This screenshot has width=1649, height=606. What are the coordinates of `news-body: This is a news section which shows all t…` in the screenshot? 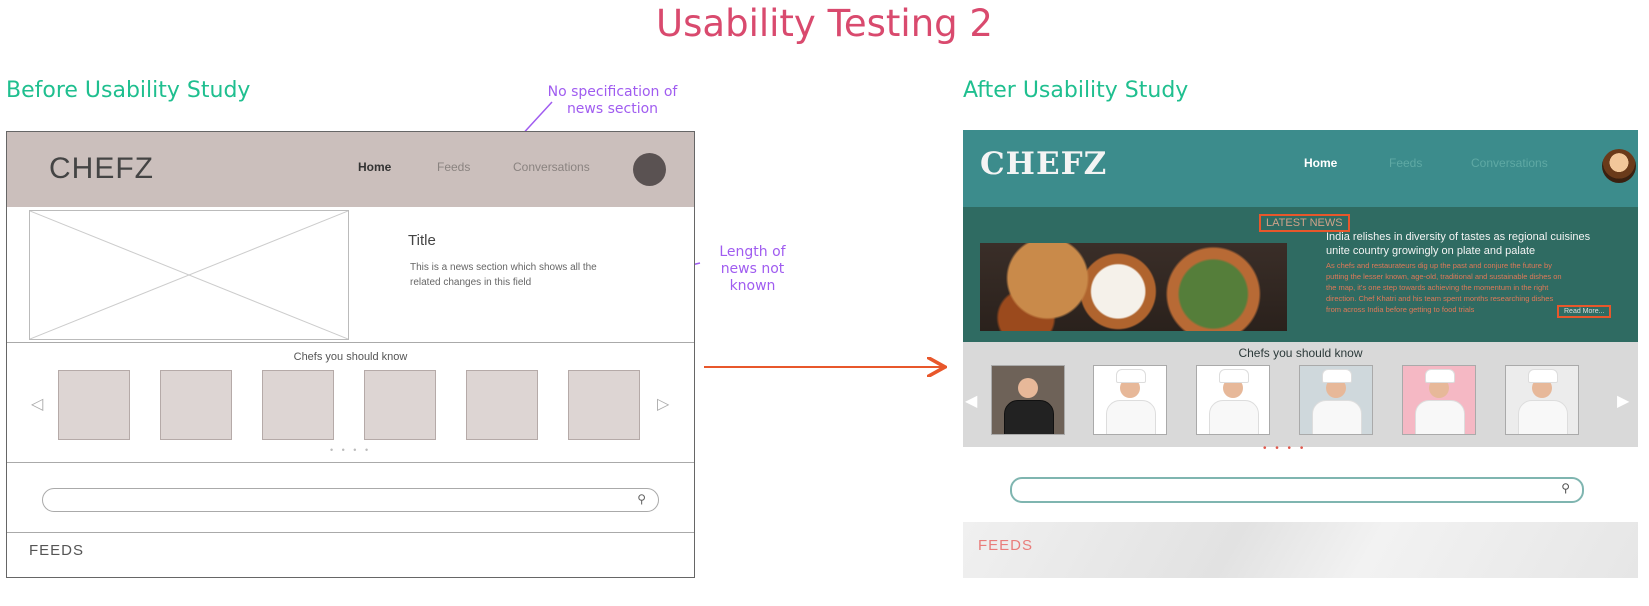 It's located at (503, 275).